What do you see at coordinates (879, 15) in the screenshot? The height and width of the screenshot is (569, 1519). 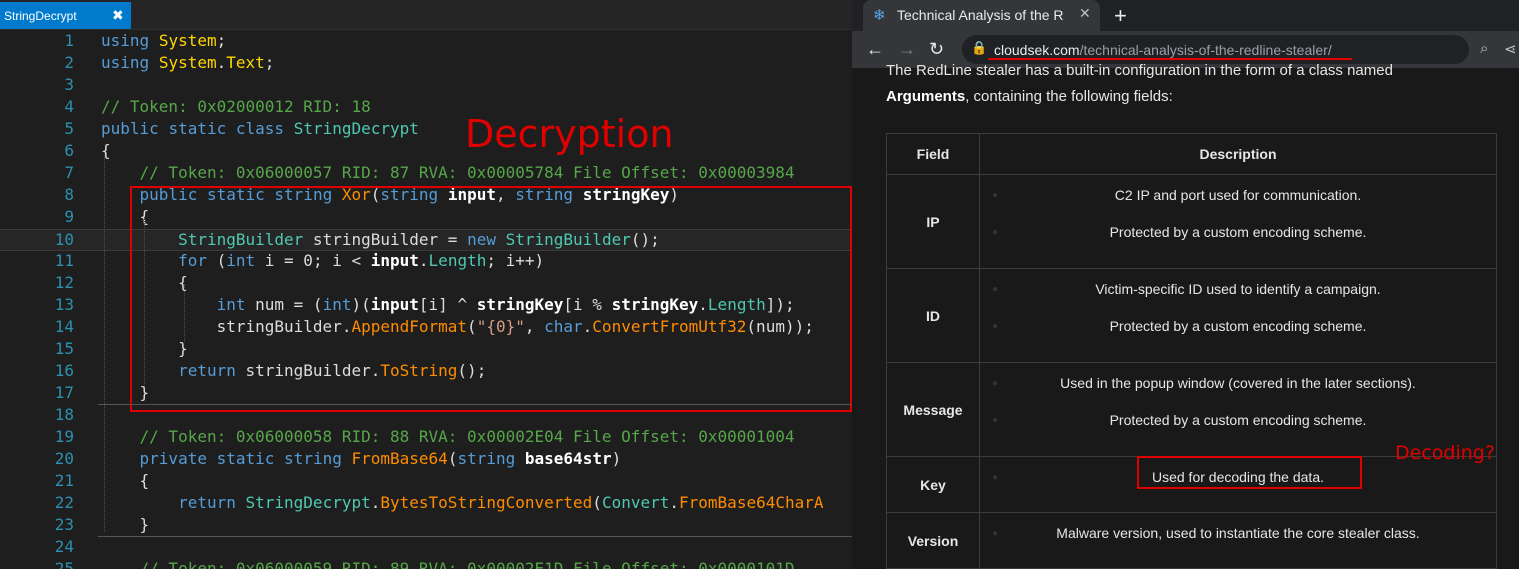 I see `site-favicon-icon: ❄` at bounding box center [879, 15].